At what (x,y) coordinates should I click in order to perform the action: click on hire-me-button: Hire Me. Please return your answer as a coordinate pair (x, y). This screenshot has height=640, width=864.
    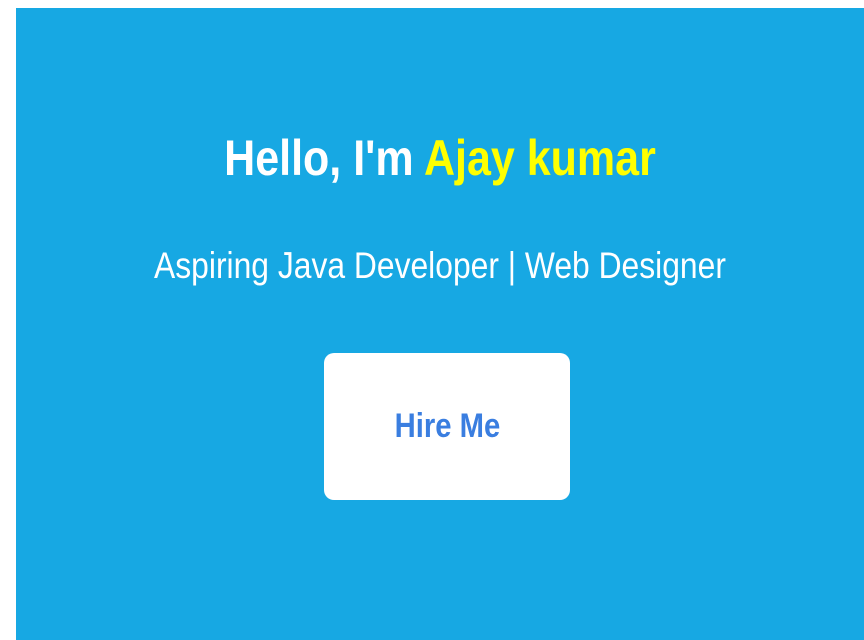
    Looking at the image, I should click on (447, 426).